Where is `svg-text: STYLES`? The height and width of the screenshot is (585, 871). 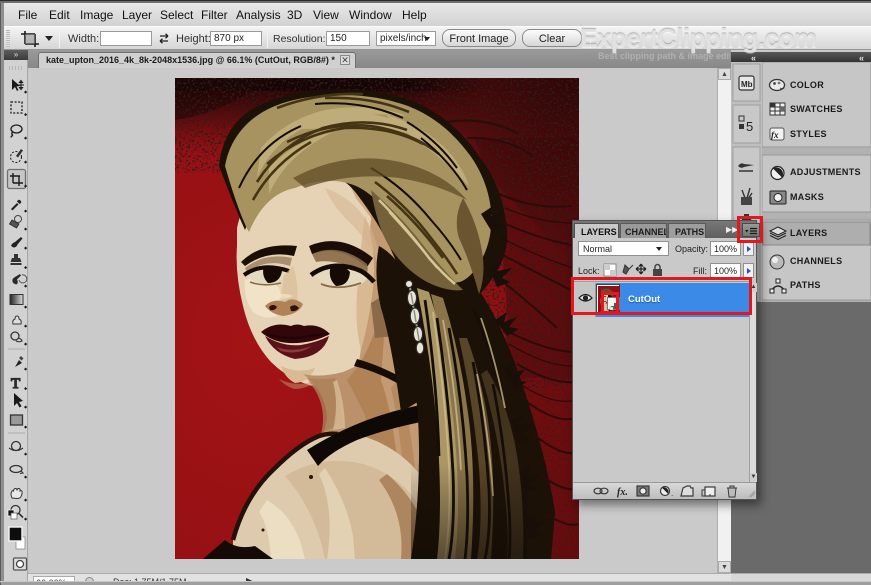 svg-text: STYLES is located at coordinates (808, 134).